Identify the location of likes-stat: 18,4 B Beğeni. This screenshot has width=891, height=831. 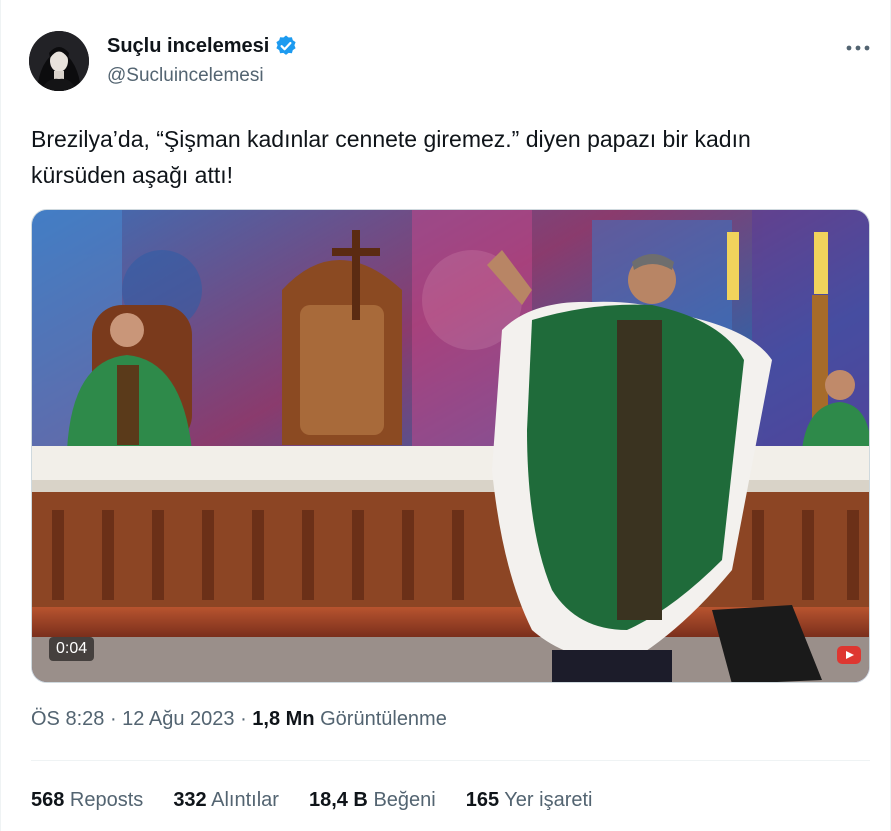
(372, 800).